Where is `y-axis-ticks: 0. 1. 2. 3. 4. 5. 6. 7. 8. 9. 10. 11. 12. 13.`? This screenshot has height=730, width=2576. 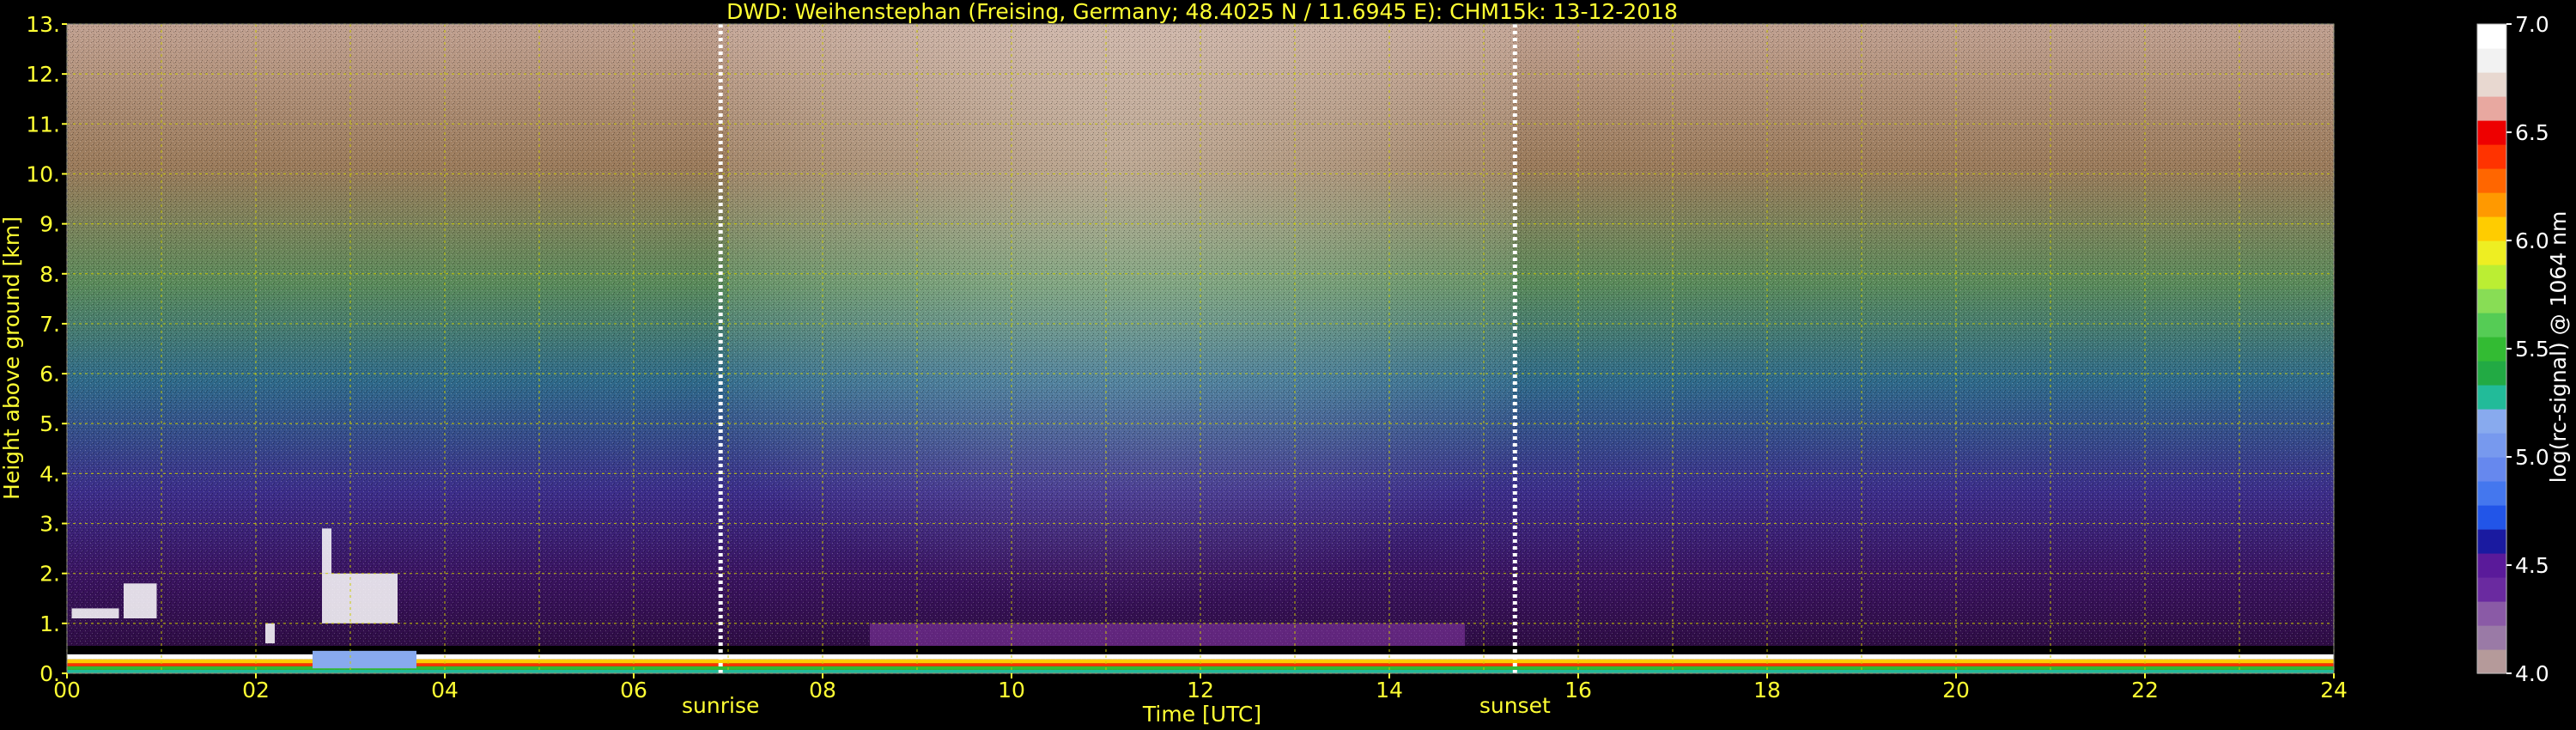 y-axis-ticks: 0. 1. 2. 3. 4. 5. 6. 7. 8. 9. 10. 11. 12. 13. is located at coordinates (46, 349).